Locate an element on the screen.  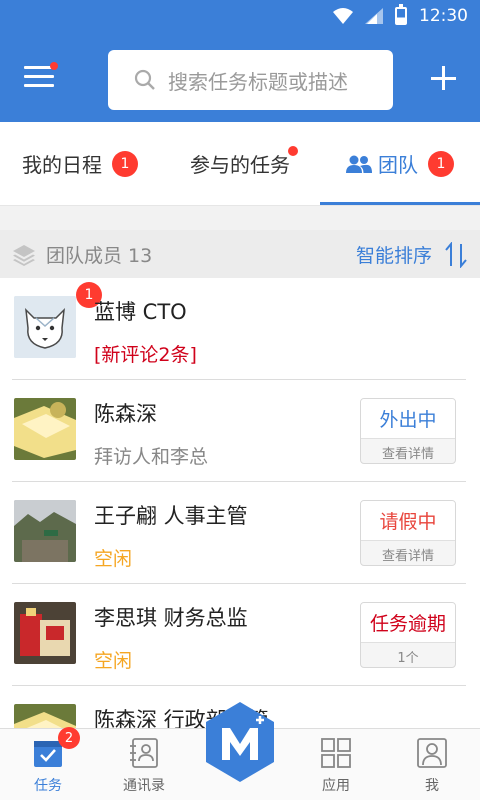
tab-team: 团队 1 is located at coordinates (400, 163).